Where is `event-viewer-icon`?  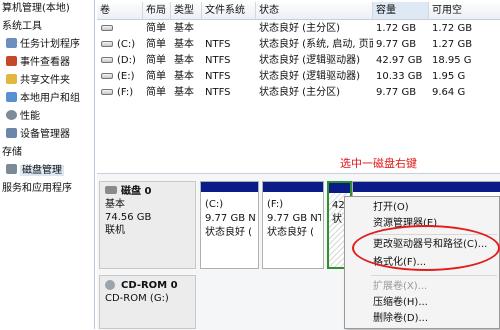 event-viewer-icon is located at coordinates (11, 61).